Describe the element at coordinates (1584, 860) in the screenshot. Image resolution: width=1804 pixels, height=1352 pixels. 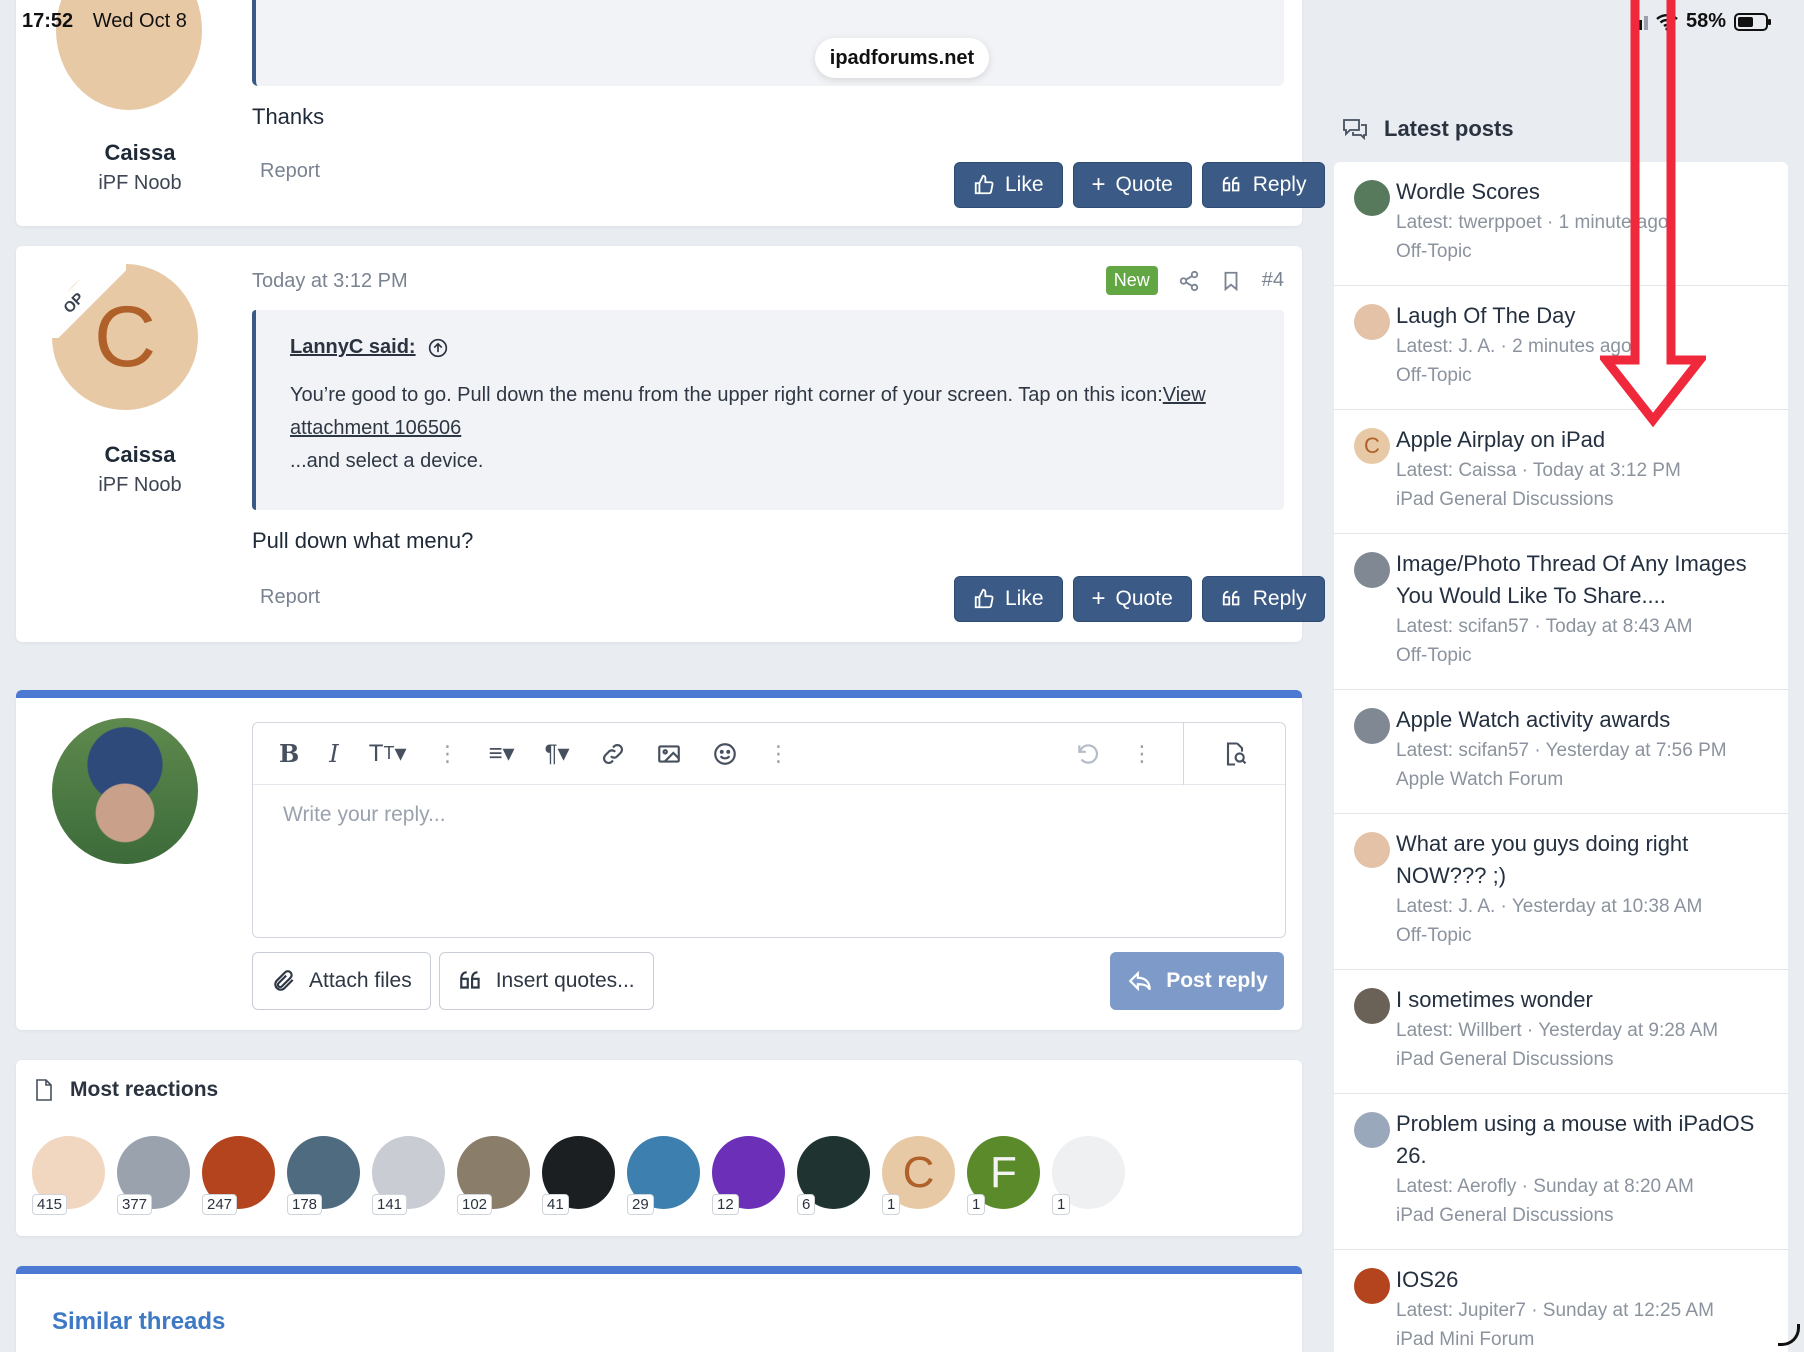
I see `latest-post-title: What are you guys doing right NOW??? ;)` at that location.